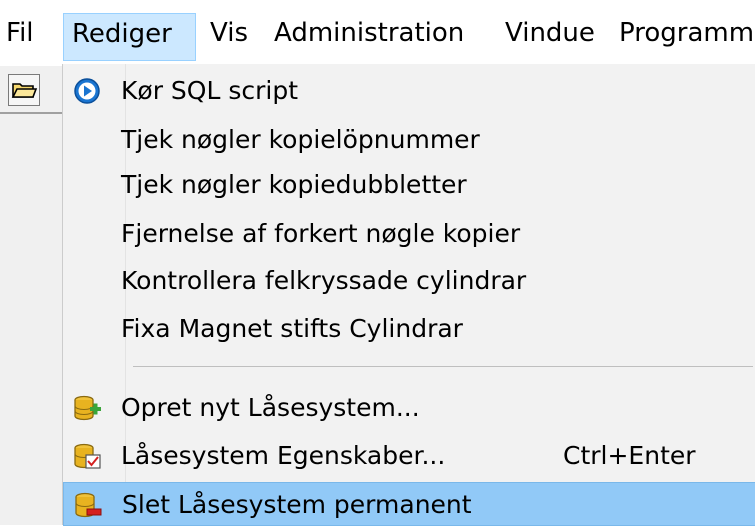  I want to click on menu-separator, so click(443, 366).